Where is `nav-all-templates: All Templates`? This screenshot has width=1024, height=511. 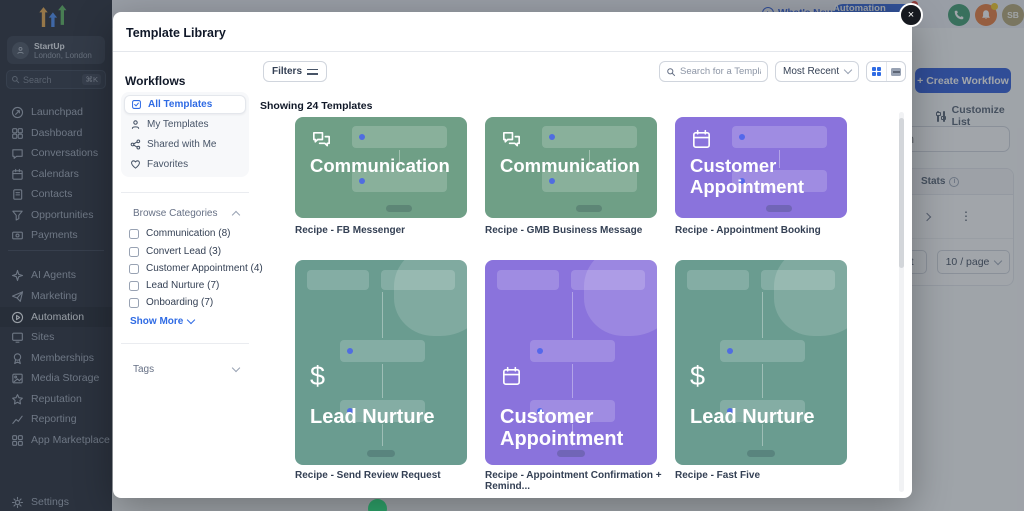
nav-all-templates: All Templates is located at coordinates (185, 104).